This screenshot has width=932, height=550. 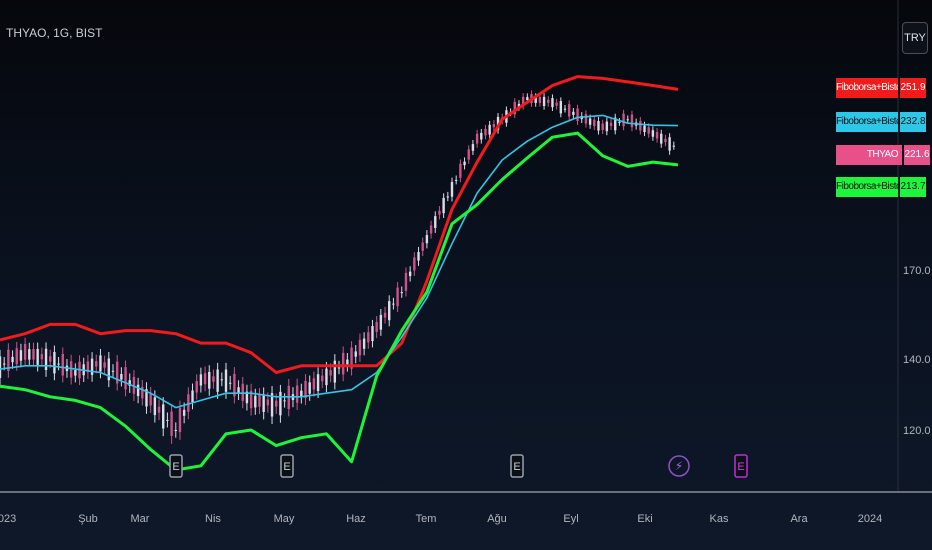 I want to click on legend-upper-band: Fiboborsa+Bistcbb 251.9, so click(x=881, y=88).